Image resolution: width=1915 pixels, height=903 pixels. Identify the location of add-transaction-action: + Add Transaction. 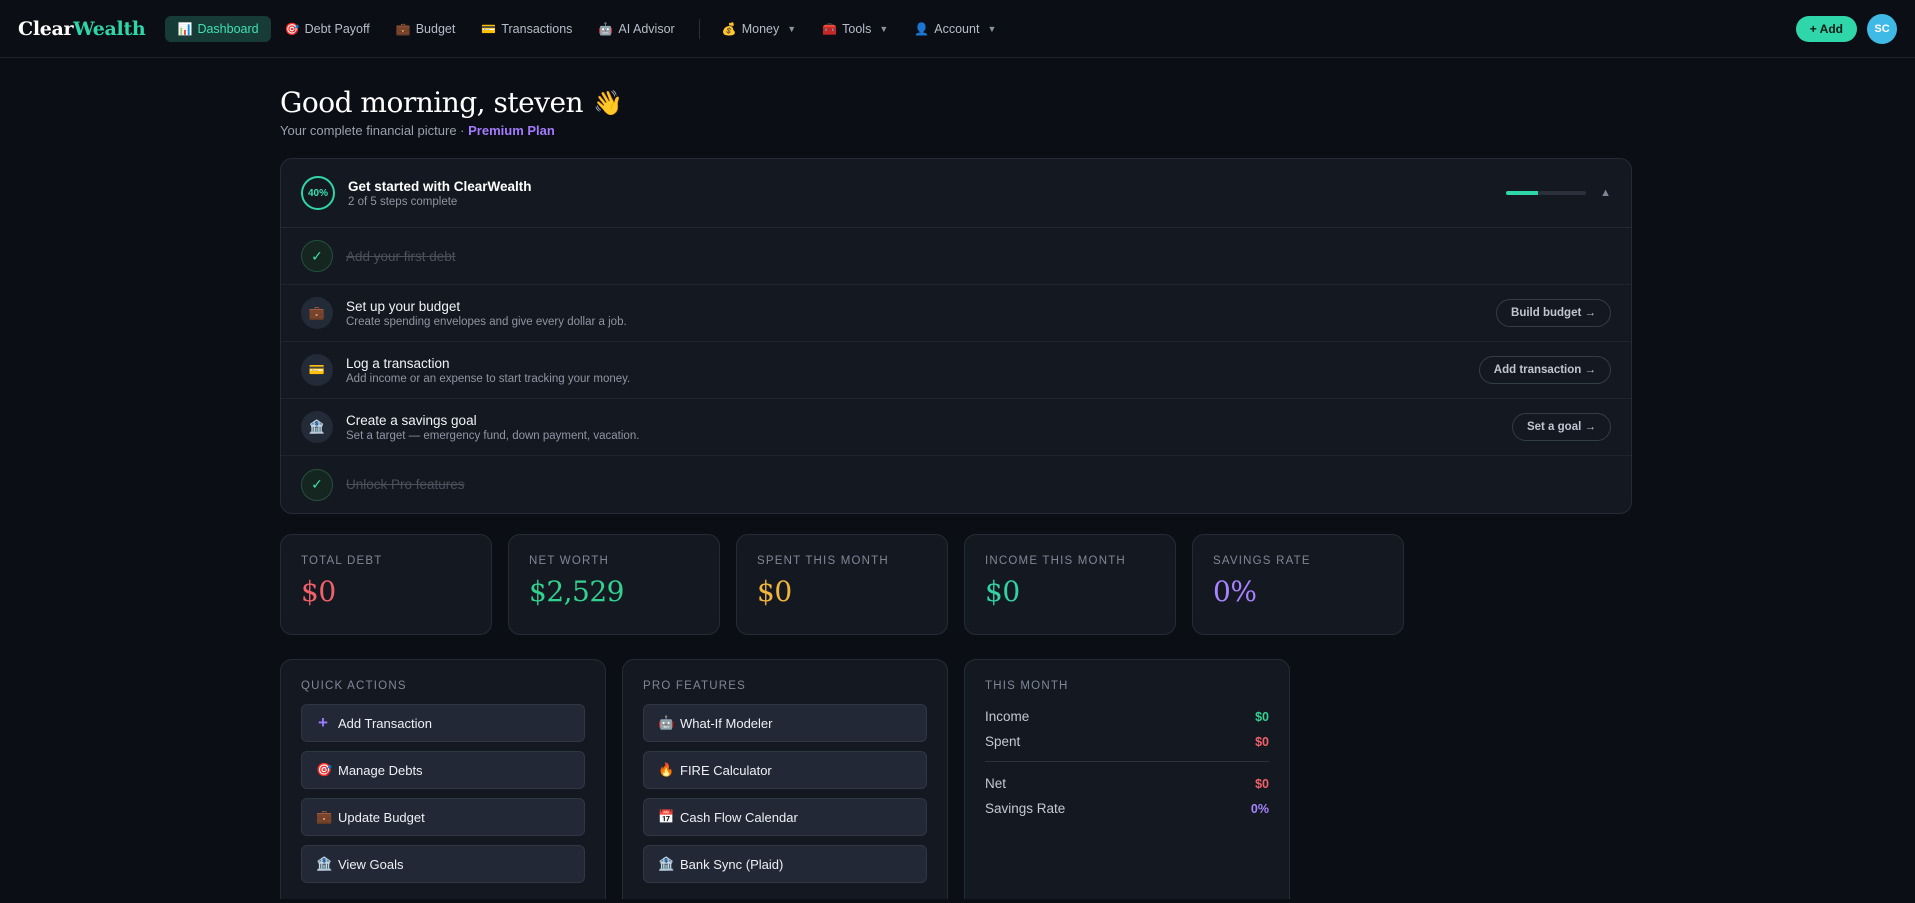
(443, 723).